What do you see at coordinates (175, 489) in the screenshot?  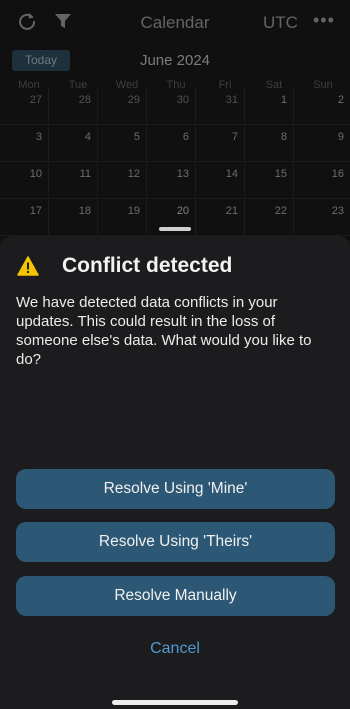 I see `resolve-mine-button: Resolve Using 'Mine'` at bounding box center [175, 489].